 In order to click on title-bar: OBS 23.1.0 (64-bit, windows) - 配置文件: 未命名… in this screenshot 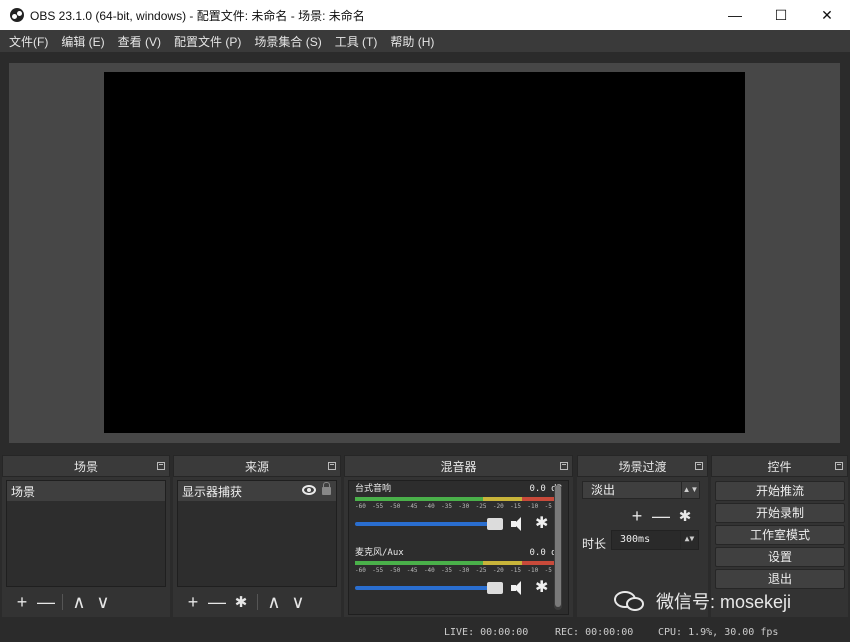, I will do `click(425, 15)`.